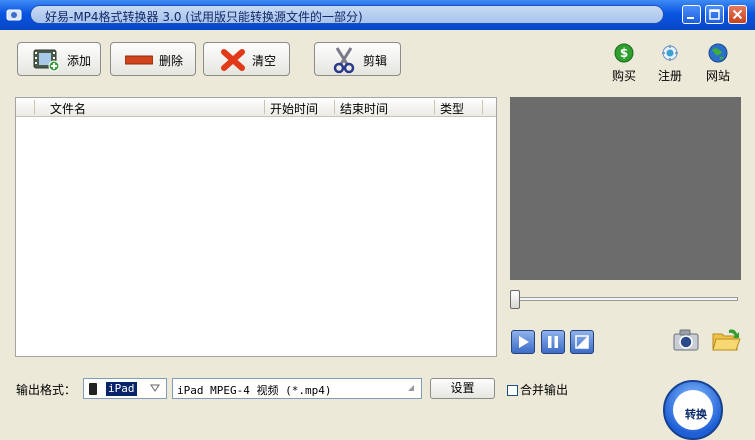 This screenshot has height=440, width=755. I want to click on video-preview, so click(625, 188).